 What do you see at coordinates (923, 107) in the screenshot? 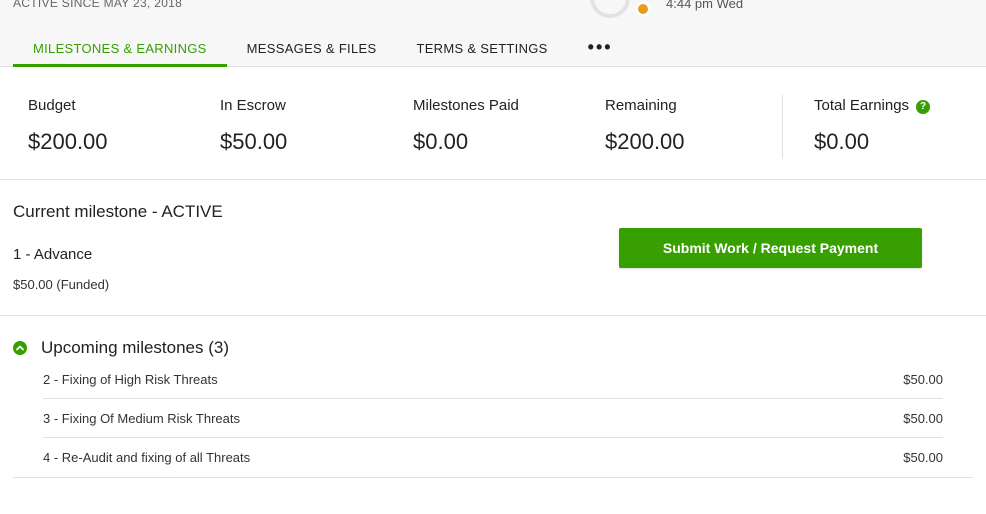
I see `help-icon: ?` at bounding box center [923, 107].